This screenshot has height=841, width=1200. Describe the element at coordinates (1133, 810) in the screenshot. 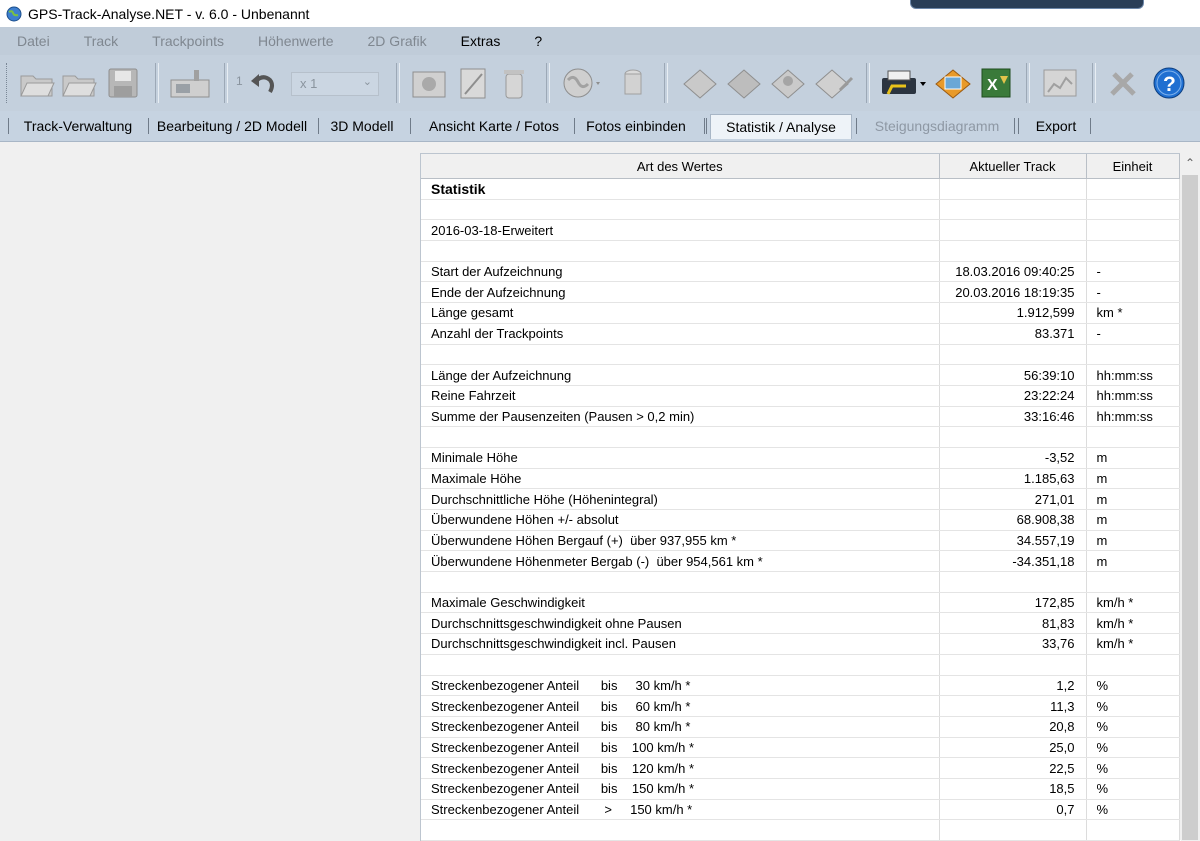

I see `row-unit: %` at that location.